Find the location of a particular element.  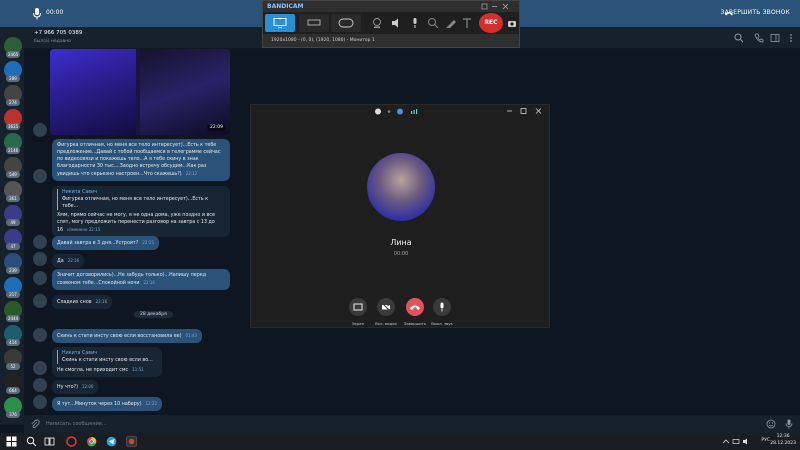

message-bubble: Ну что?) 12:00 is located at coordinates (75, 387).